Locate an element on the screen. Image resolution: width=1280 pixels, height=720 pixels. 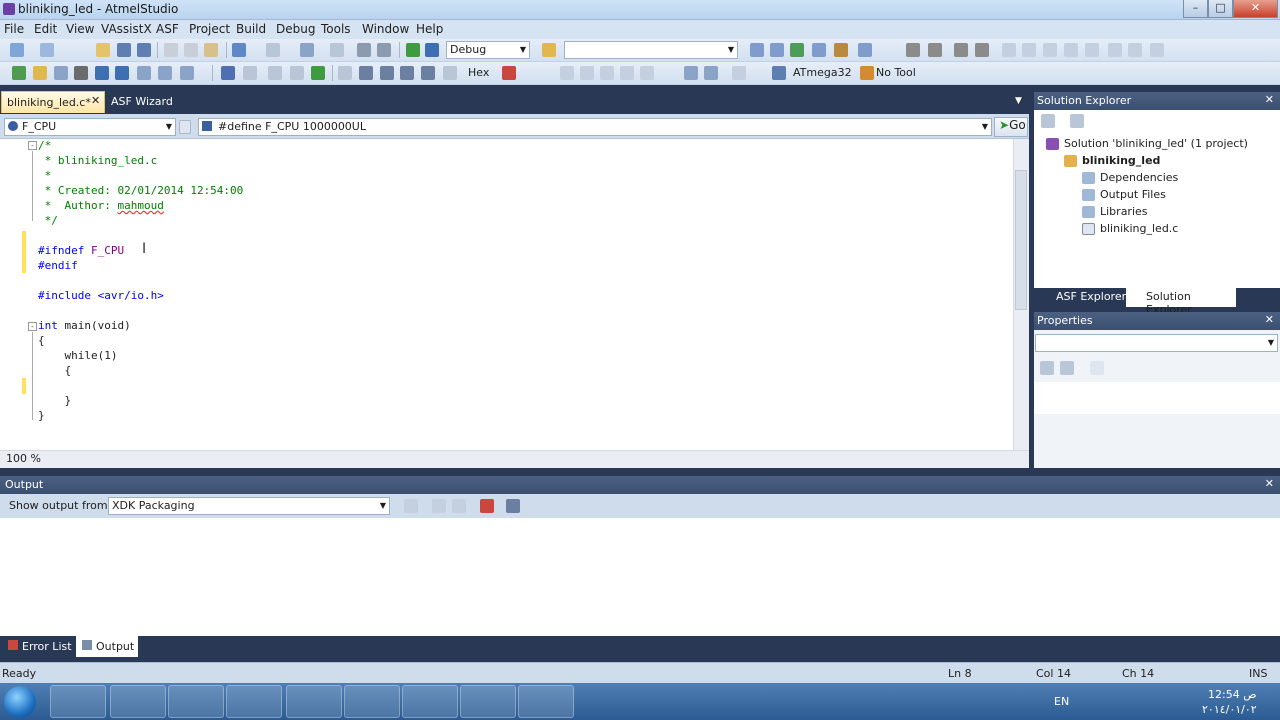
toolbar2-icon-g is located at coordinates (627, 73).